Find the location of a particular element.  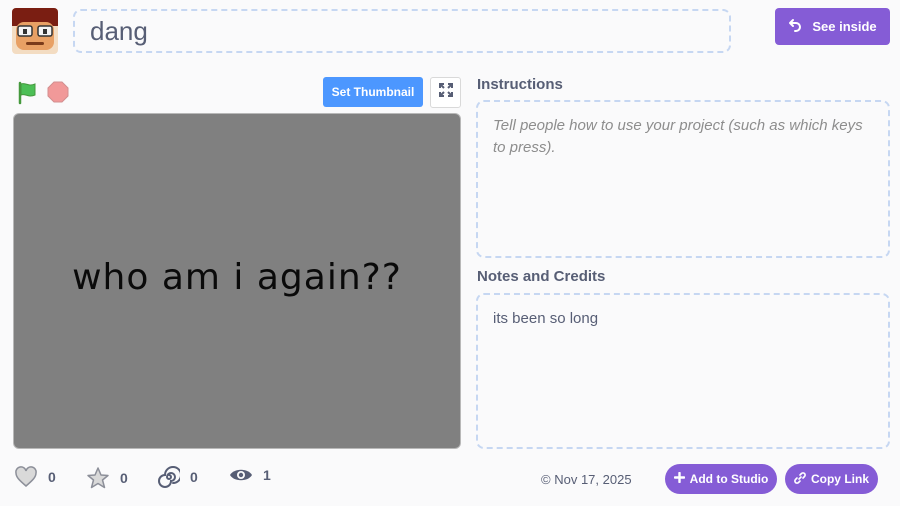

set-thumbnail-button: Set Thumbnail is located at coordinates (373, 92).